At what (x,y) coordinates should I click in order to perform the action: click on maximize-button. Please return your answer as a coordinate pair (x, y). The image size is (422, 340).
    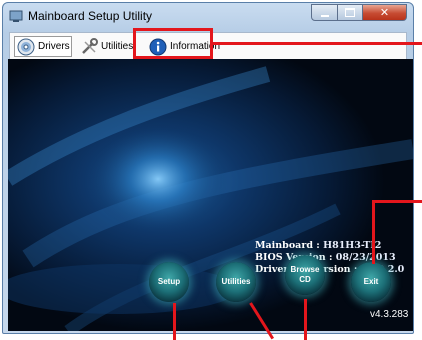
    Looking at the image, I should click on (350, 12).